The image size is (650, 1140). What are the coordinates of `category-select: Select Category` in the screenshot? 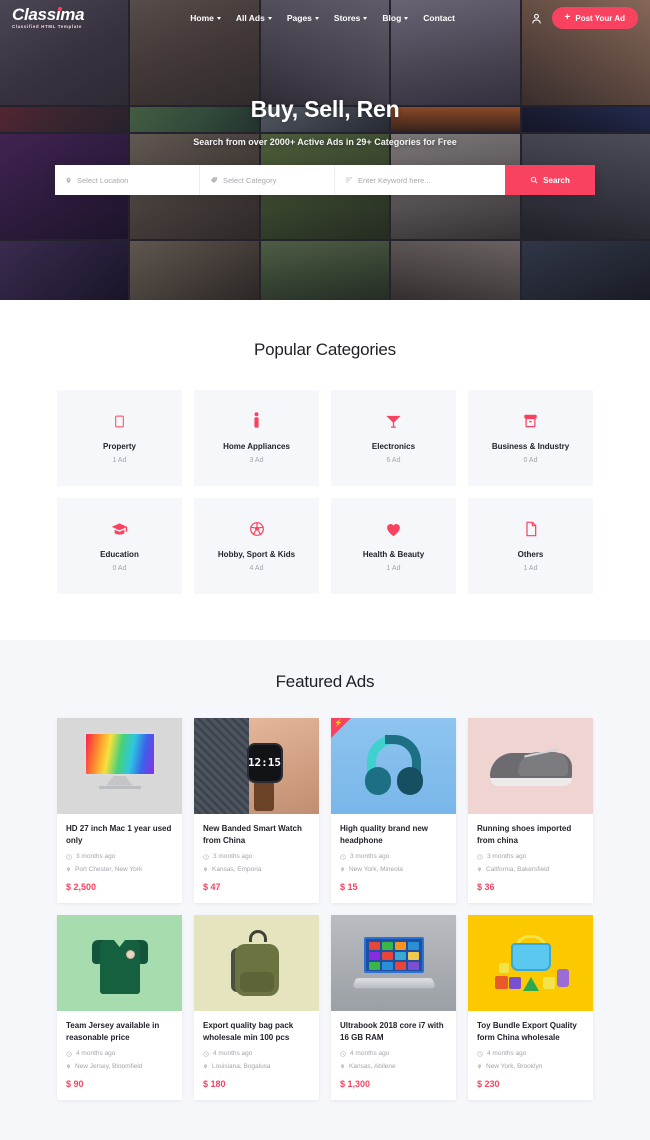 It's located at (267, 180).